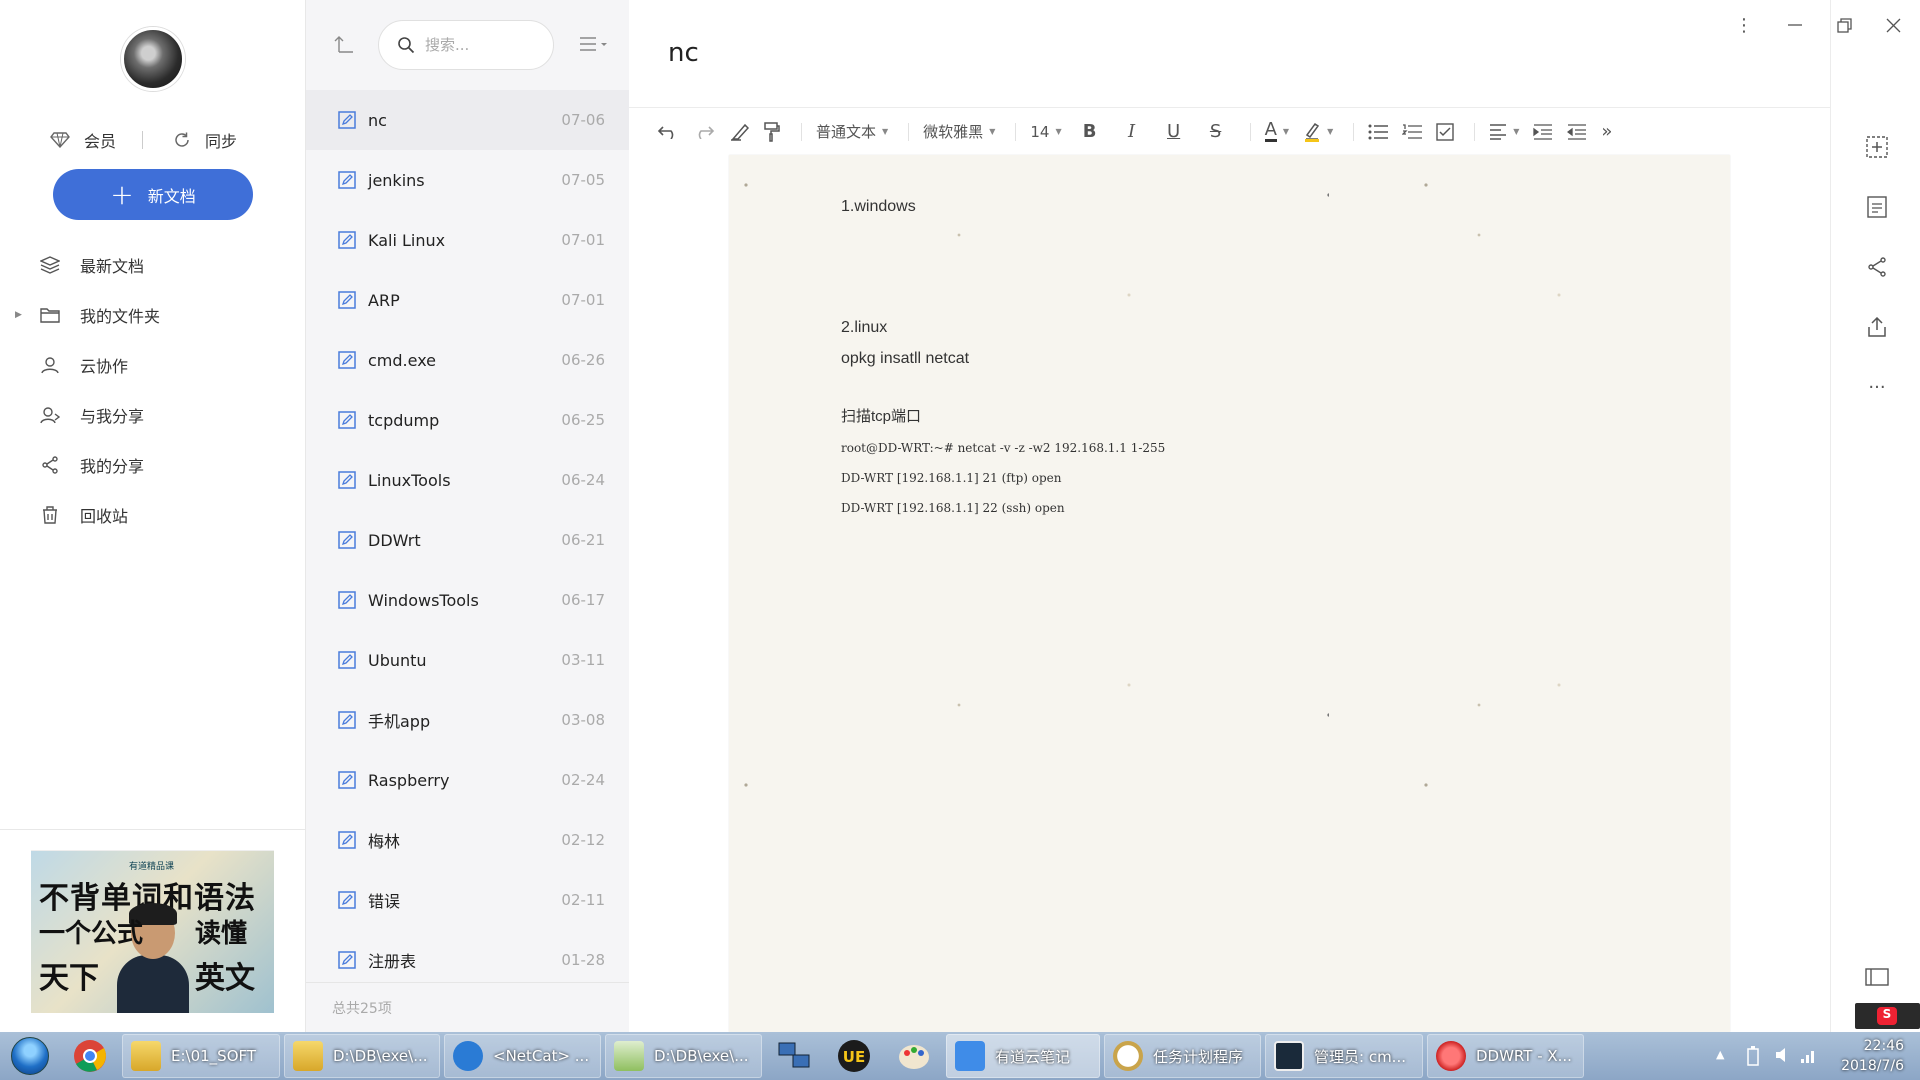 This screenshot has height=1080, width=1920. I want to click on insert-icon, so click(1877, 147).